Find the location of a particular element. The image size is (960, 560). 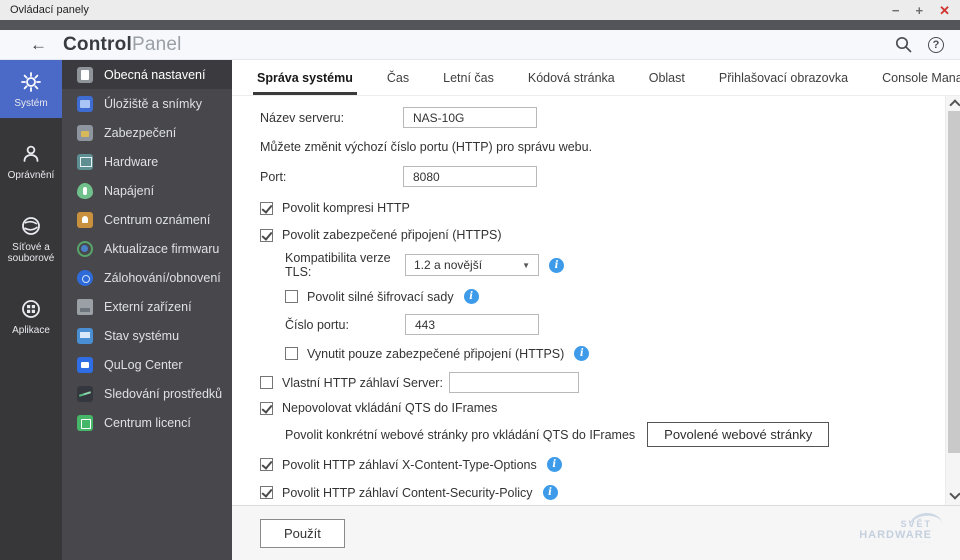

tls-version-select: 1.2 a novější ▼ is located at coordinates (472, 265).